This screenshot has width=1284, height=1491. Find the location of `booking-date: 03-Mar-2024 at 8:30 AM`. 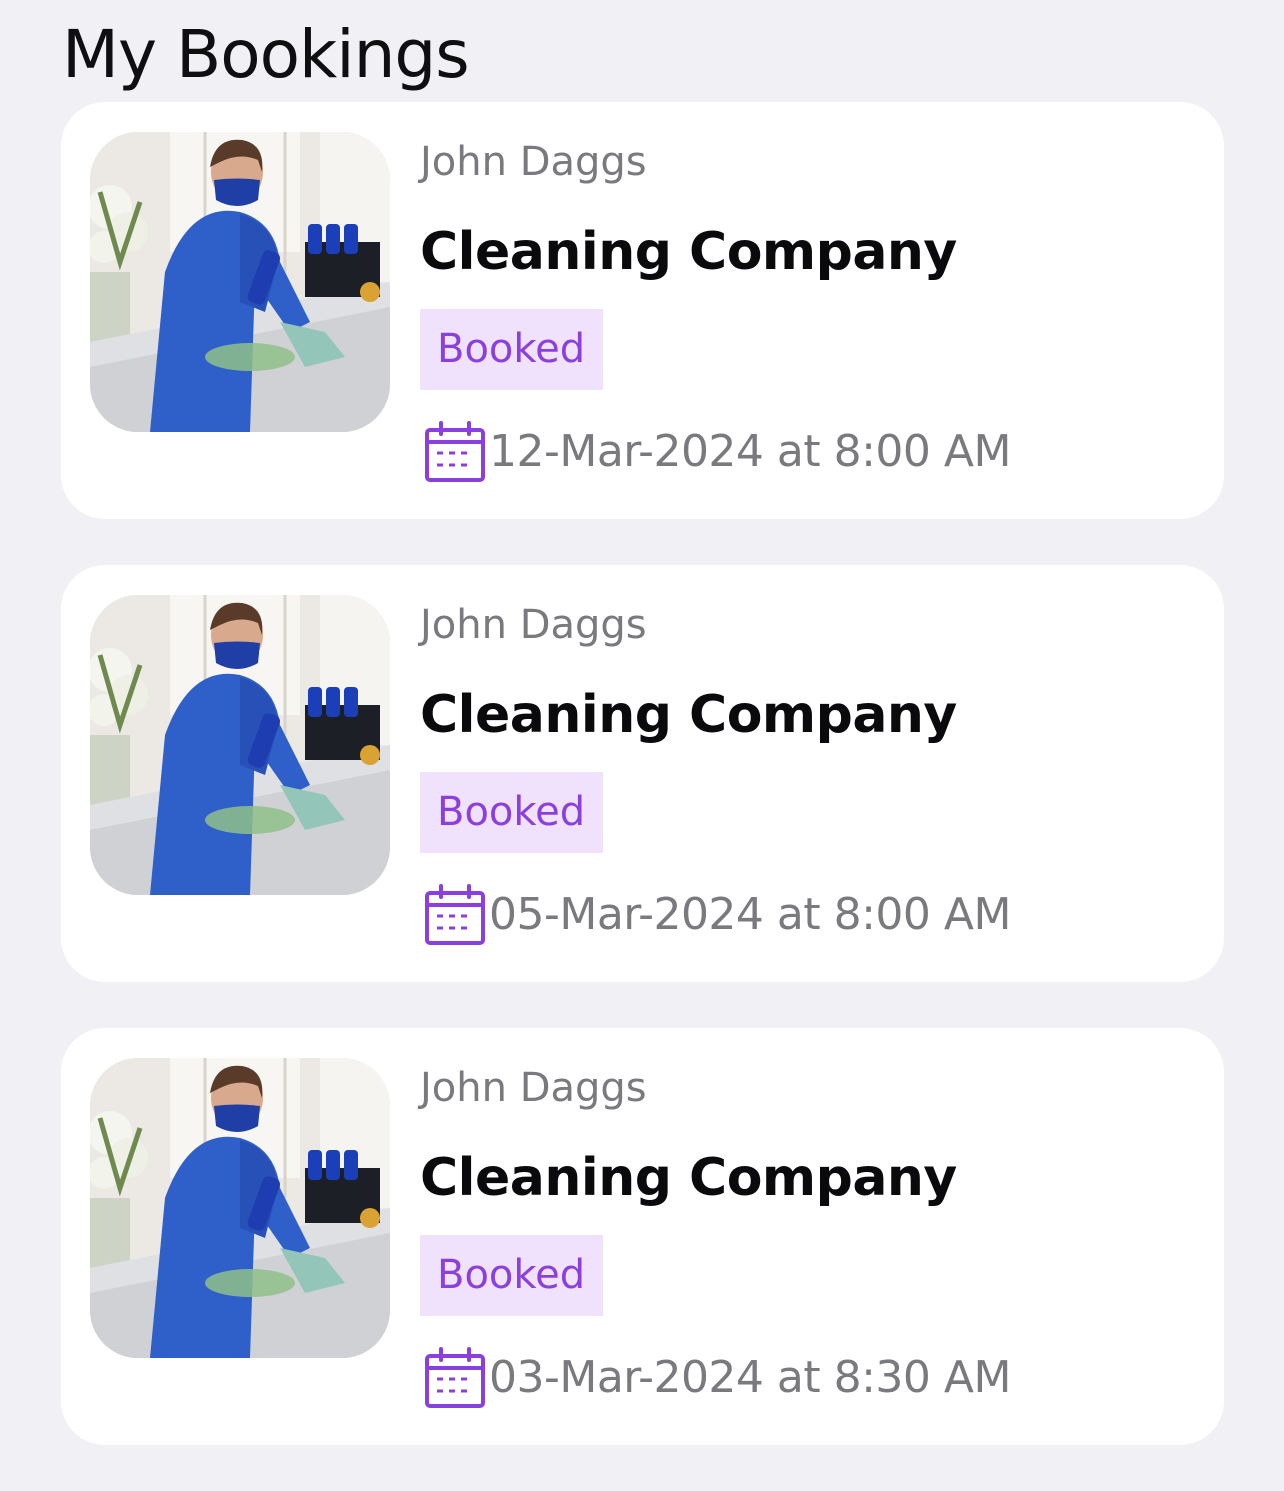

booking-date: 03-Mar-2024 at 8:30 AM is located at coordinates (717, 1378).